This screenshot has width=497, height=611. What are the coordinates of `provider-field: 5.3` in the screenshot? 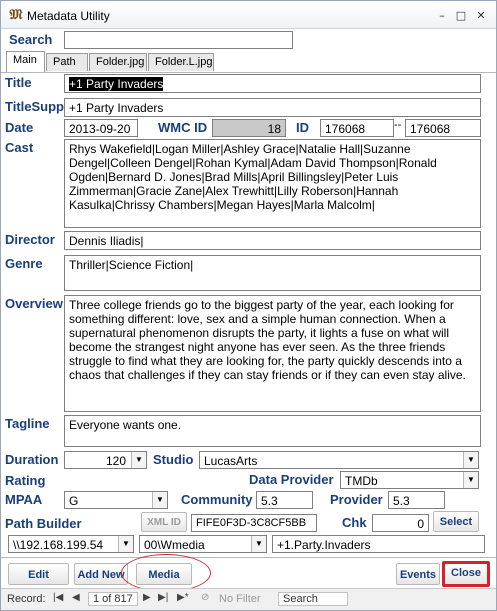 It's located at (416, 500).